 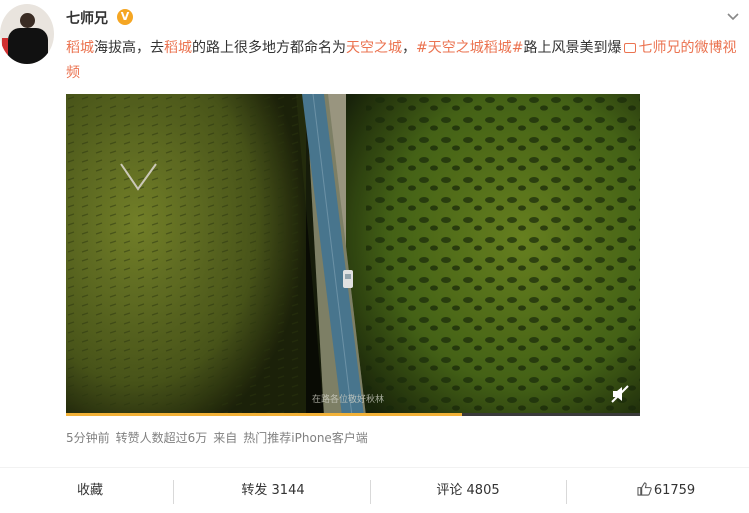 What do you see at coordinates (129, 48) in the screenshot?
I see `post-text-segment: 海拔高，去` at bounding box center [129, 48].